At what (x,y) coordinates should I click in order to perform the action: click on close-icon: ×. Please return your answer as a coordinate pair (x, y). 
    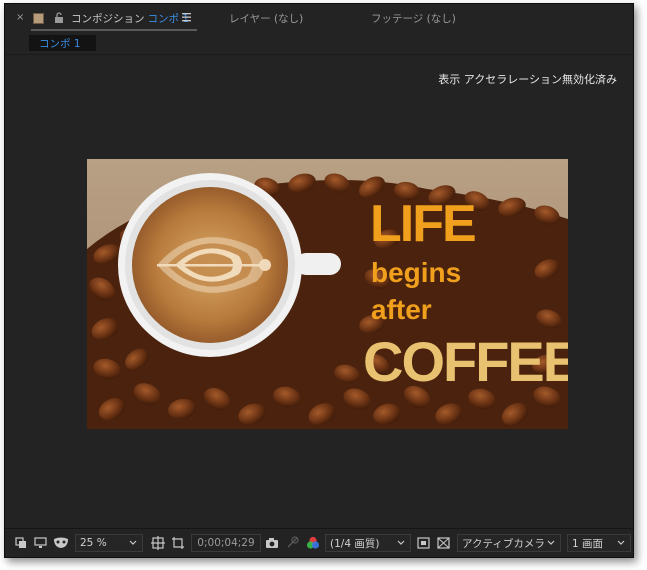
    Looking at the image, I should click on (20, 18).